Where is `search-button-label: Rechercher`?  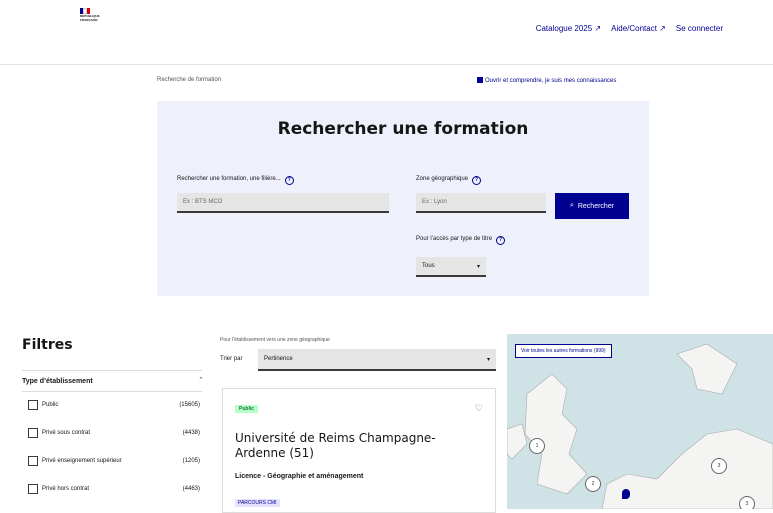 search-button-label: Rechercher is located at coordinates (596, 206).